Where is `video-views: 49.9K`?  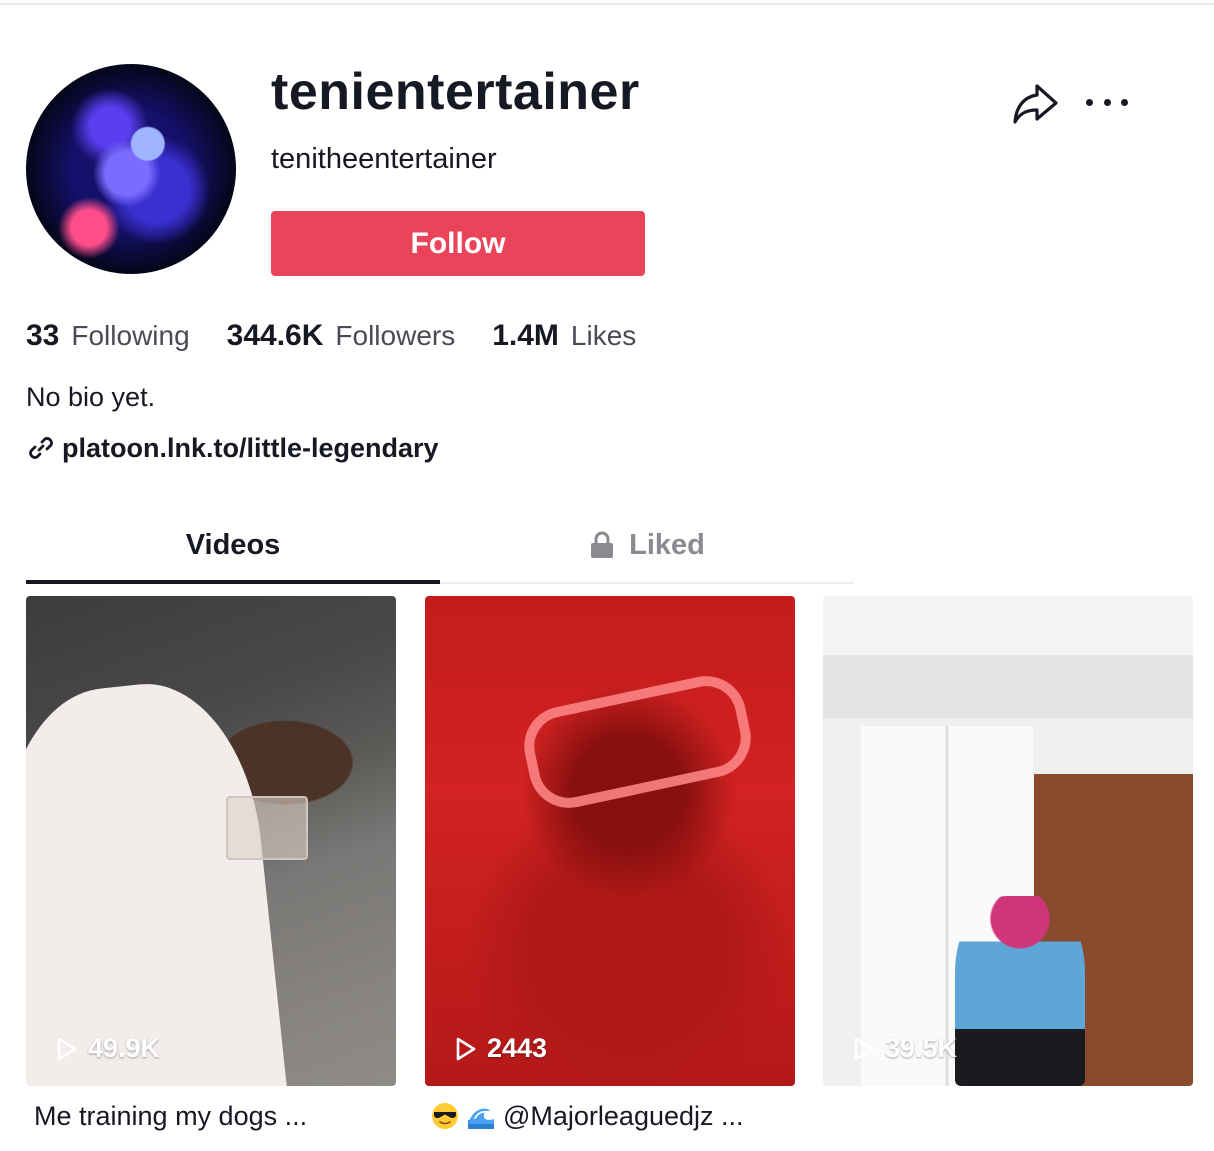
video-views: 49.9K is located at coordinates (108, 1048).